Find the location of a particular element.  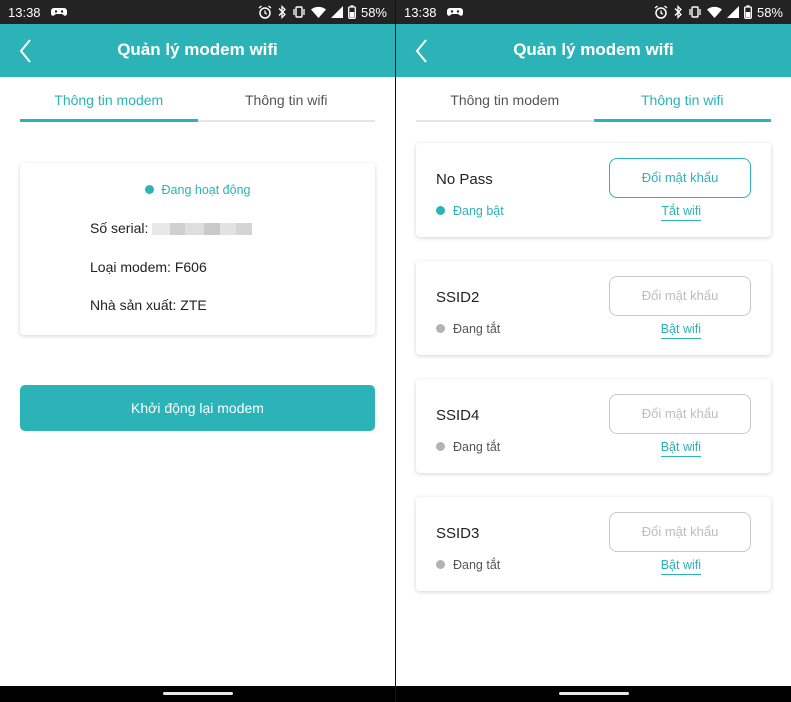

wifi-name: No Pass is located at coordinates (464, 179).